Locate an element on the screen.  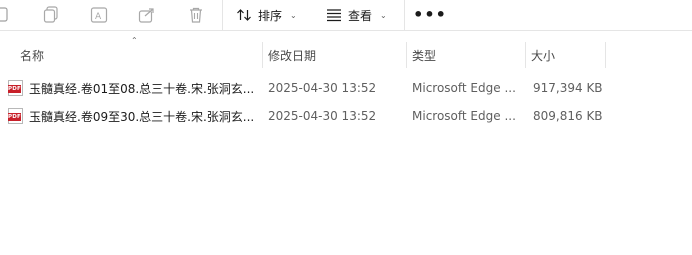
rename-icon: A is located at coordinates (99, 15).